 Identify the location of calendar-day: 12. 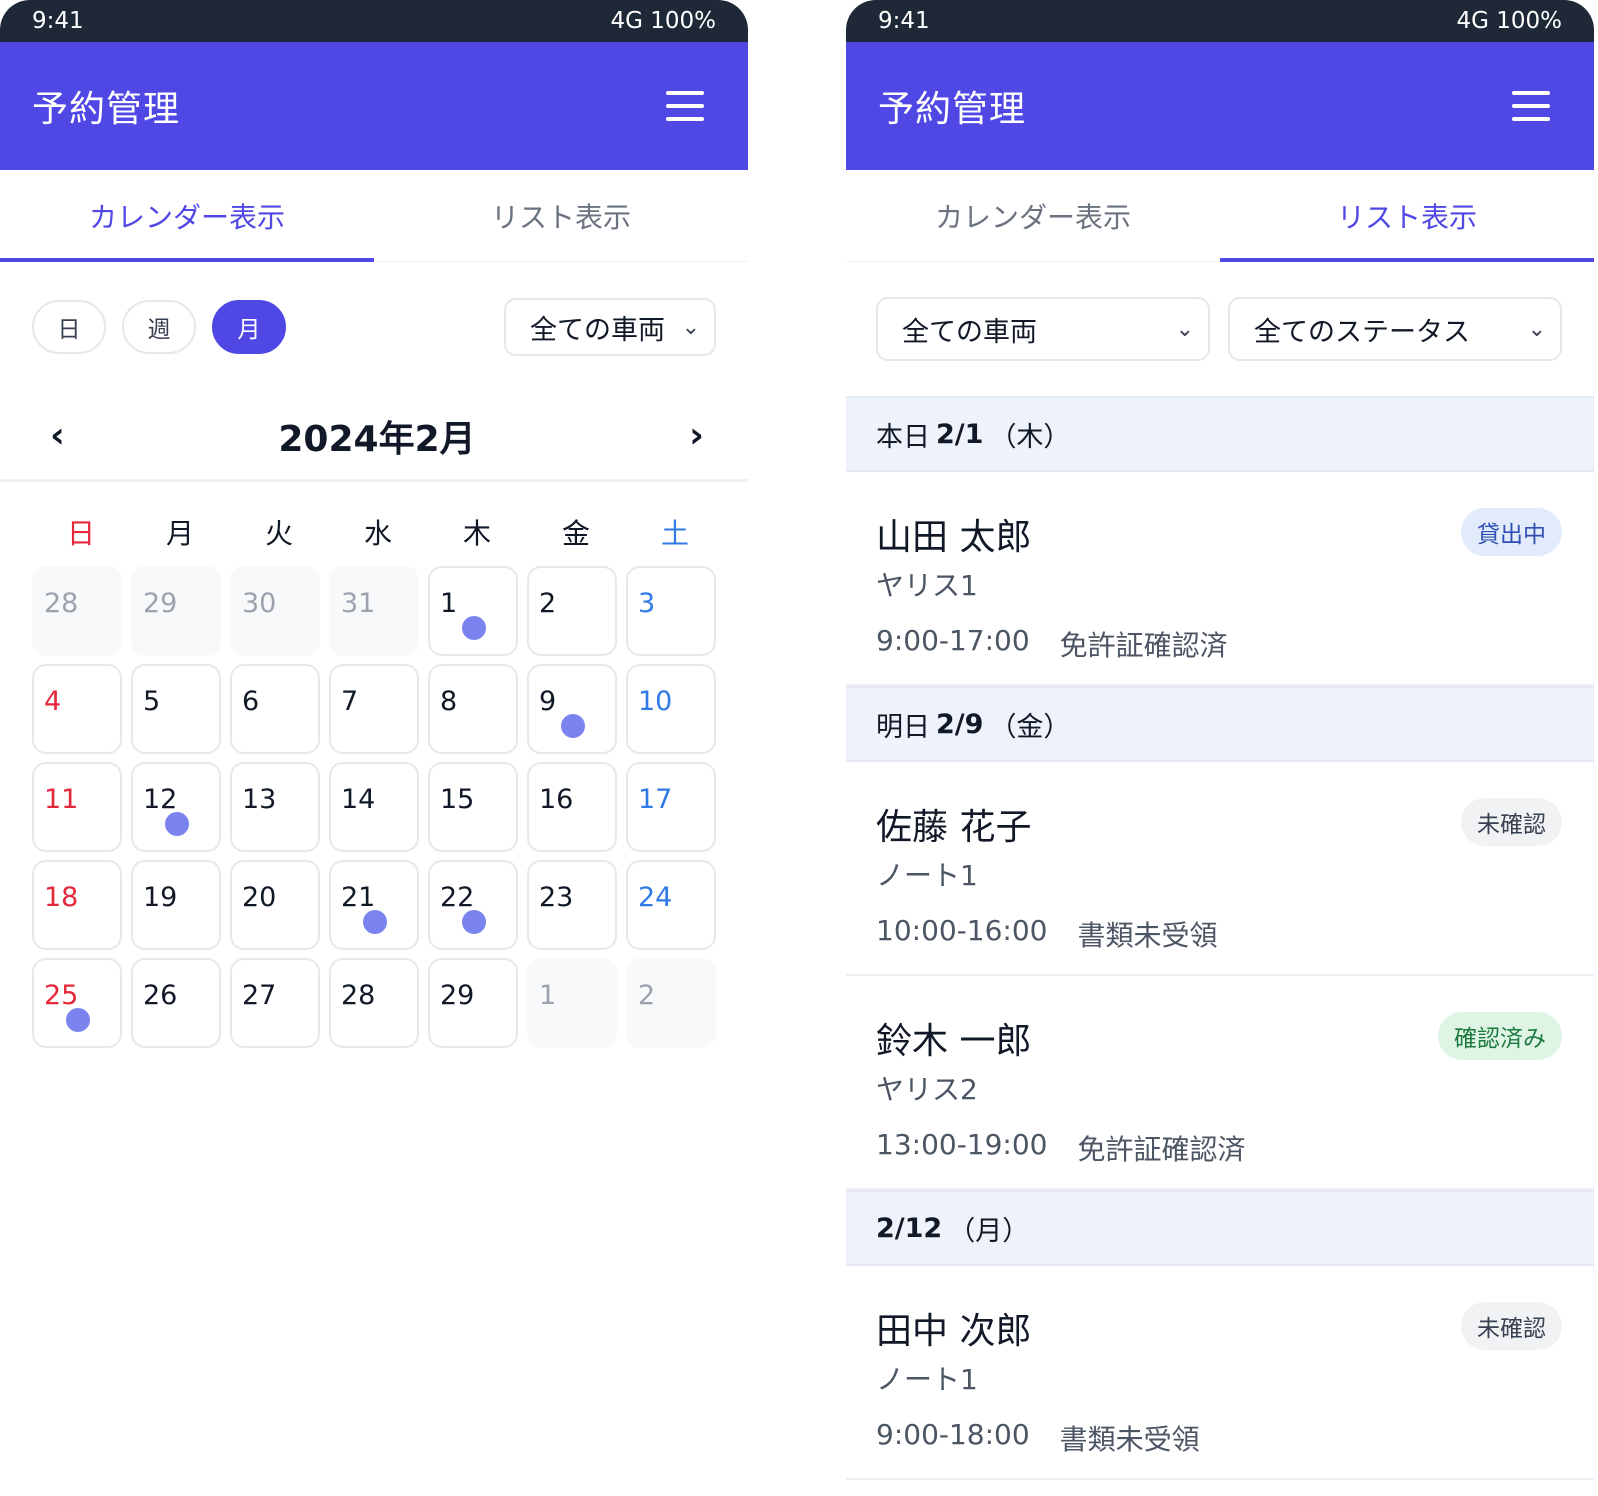
(176, 807).